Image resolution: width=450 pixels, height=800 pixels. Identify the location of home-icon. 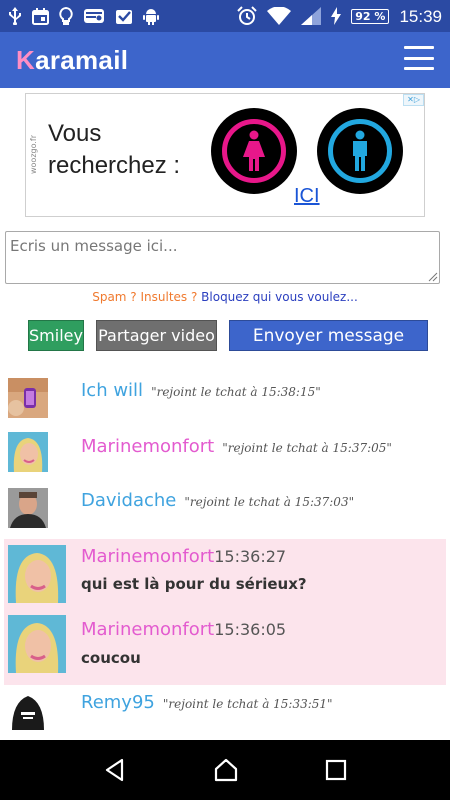
(226, 770).